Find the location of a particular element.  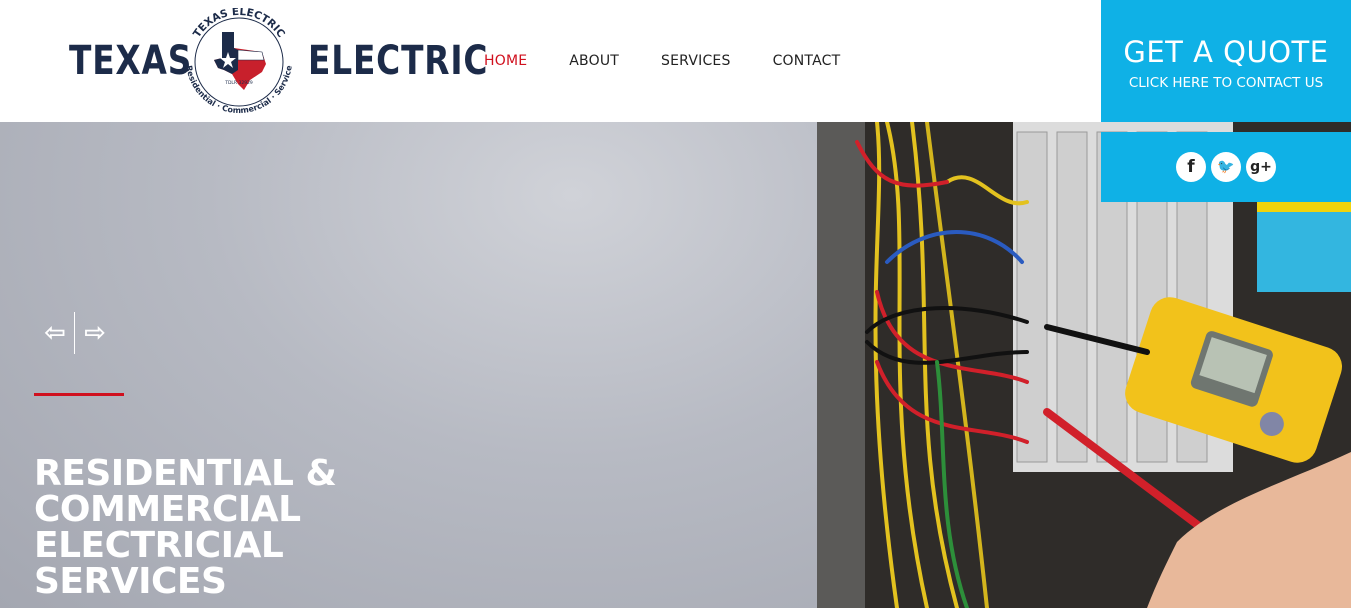

hero-title-line: RESIDENTIAL & is located at coordinates (185, 473).